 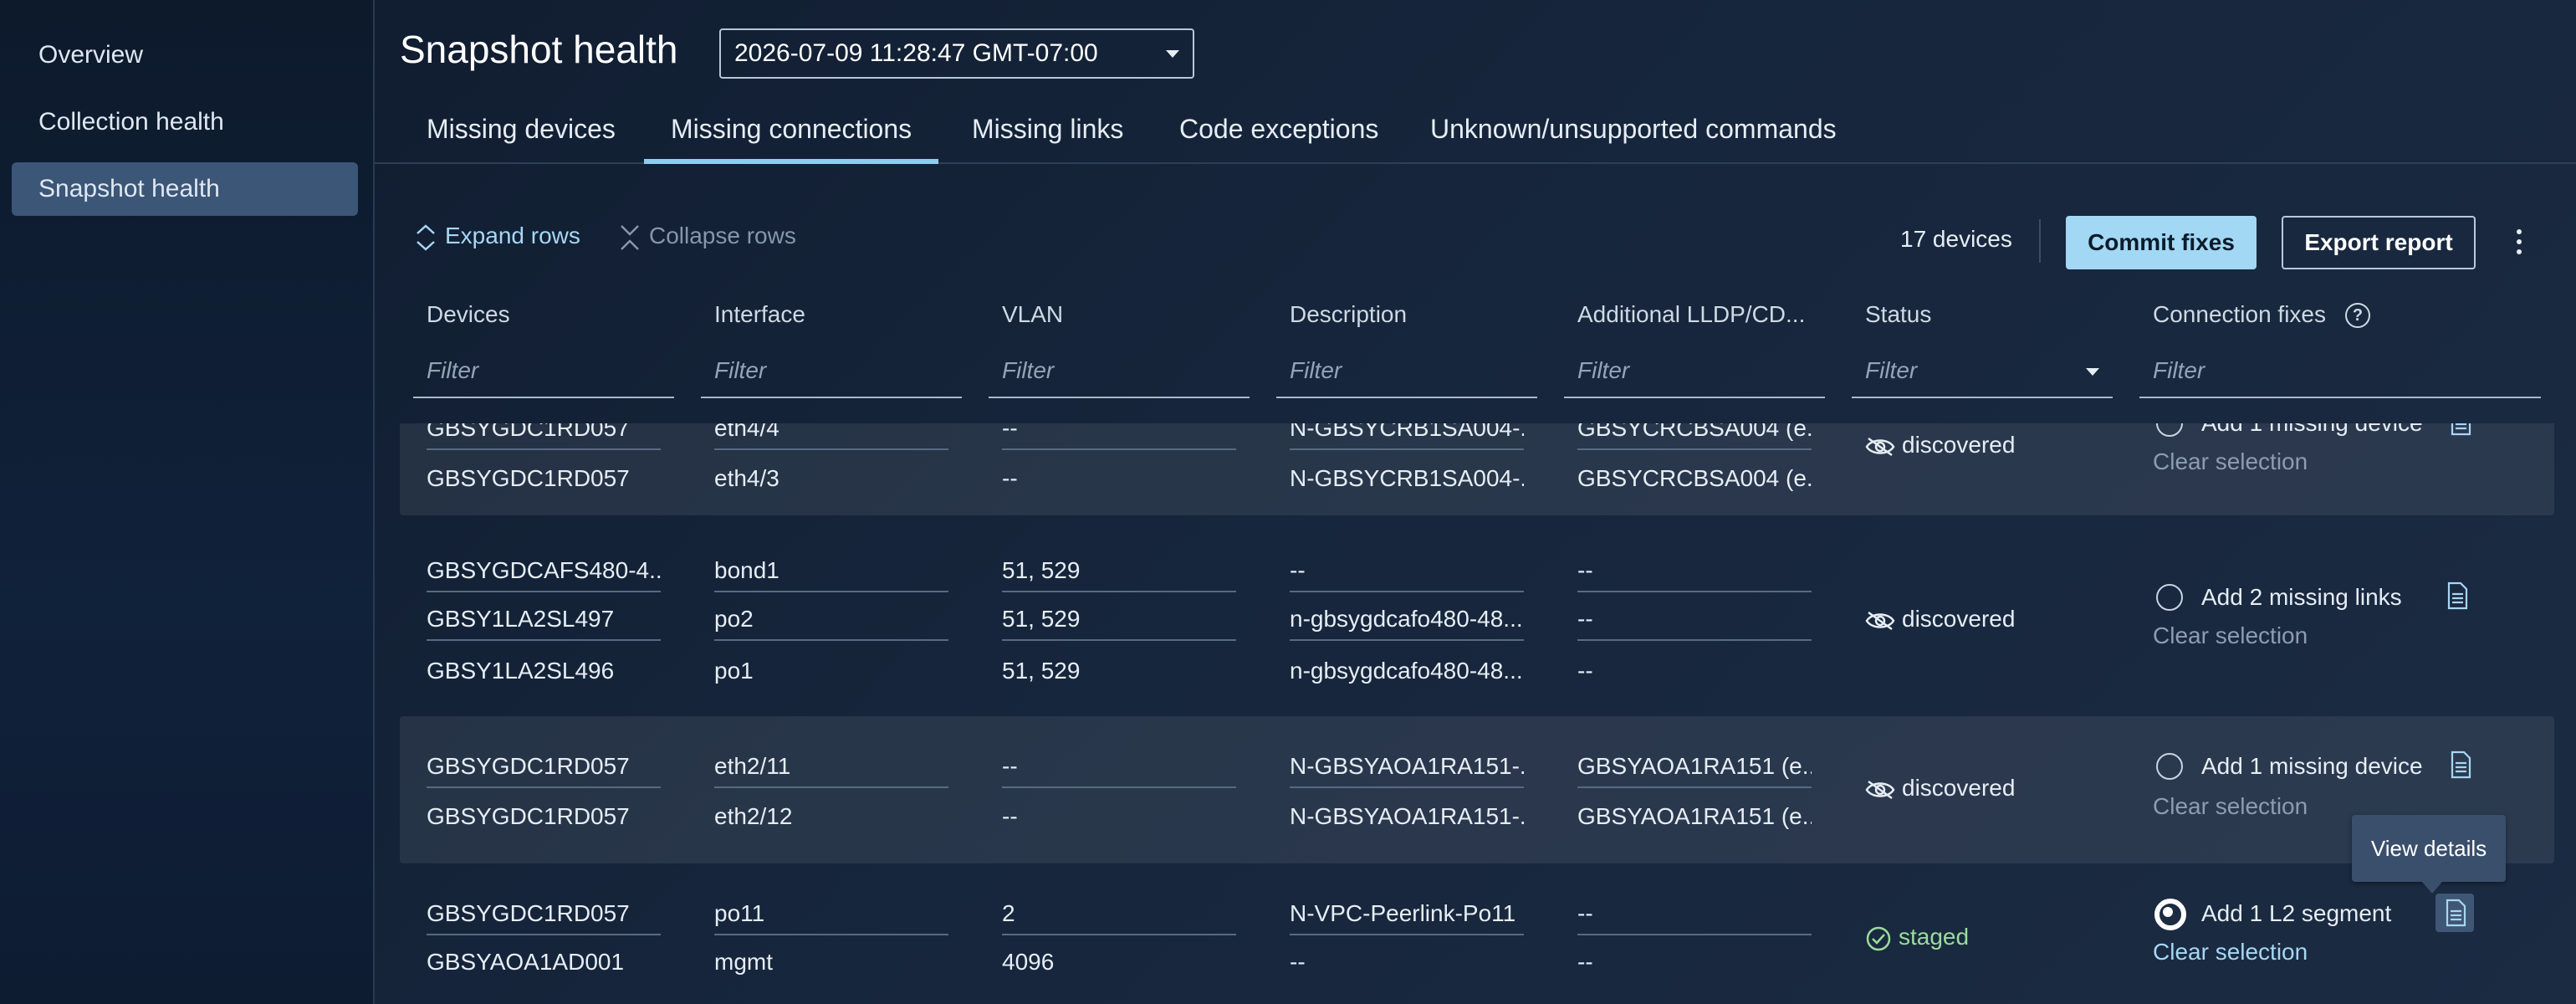 What do you see at coordinates (1047, 134) in the screenshot?
I see `tab-missing-links: Missing links` at bounding box center [1047, 134].